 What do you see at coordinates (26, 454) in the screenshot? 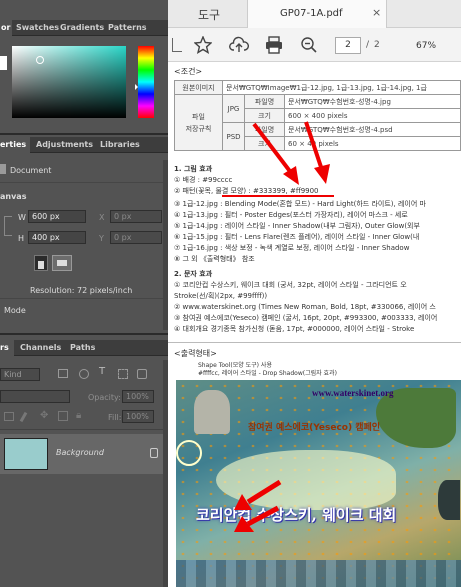
I see `layer-thumbnail` at bounding box center [26, 454].